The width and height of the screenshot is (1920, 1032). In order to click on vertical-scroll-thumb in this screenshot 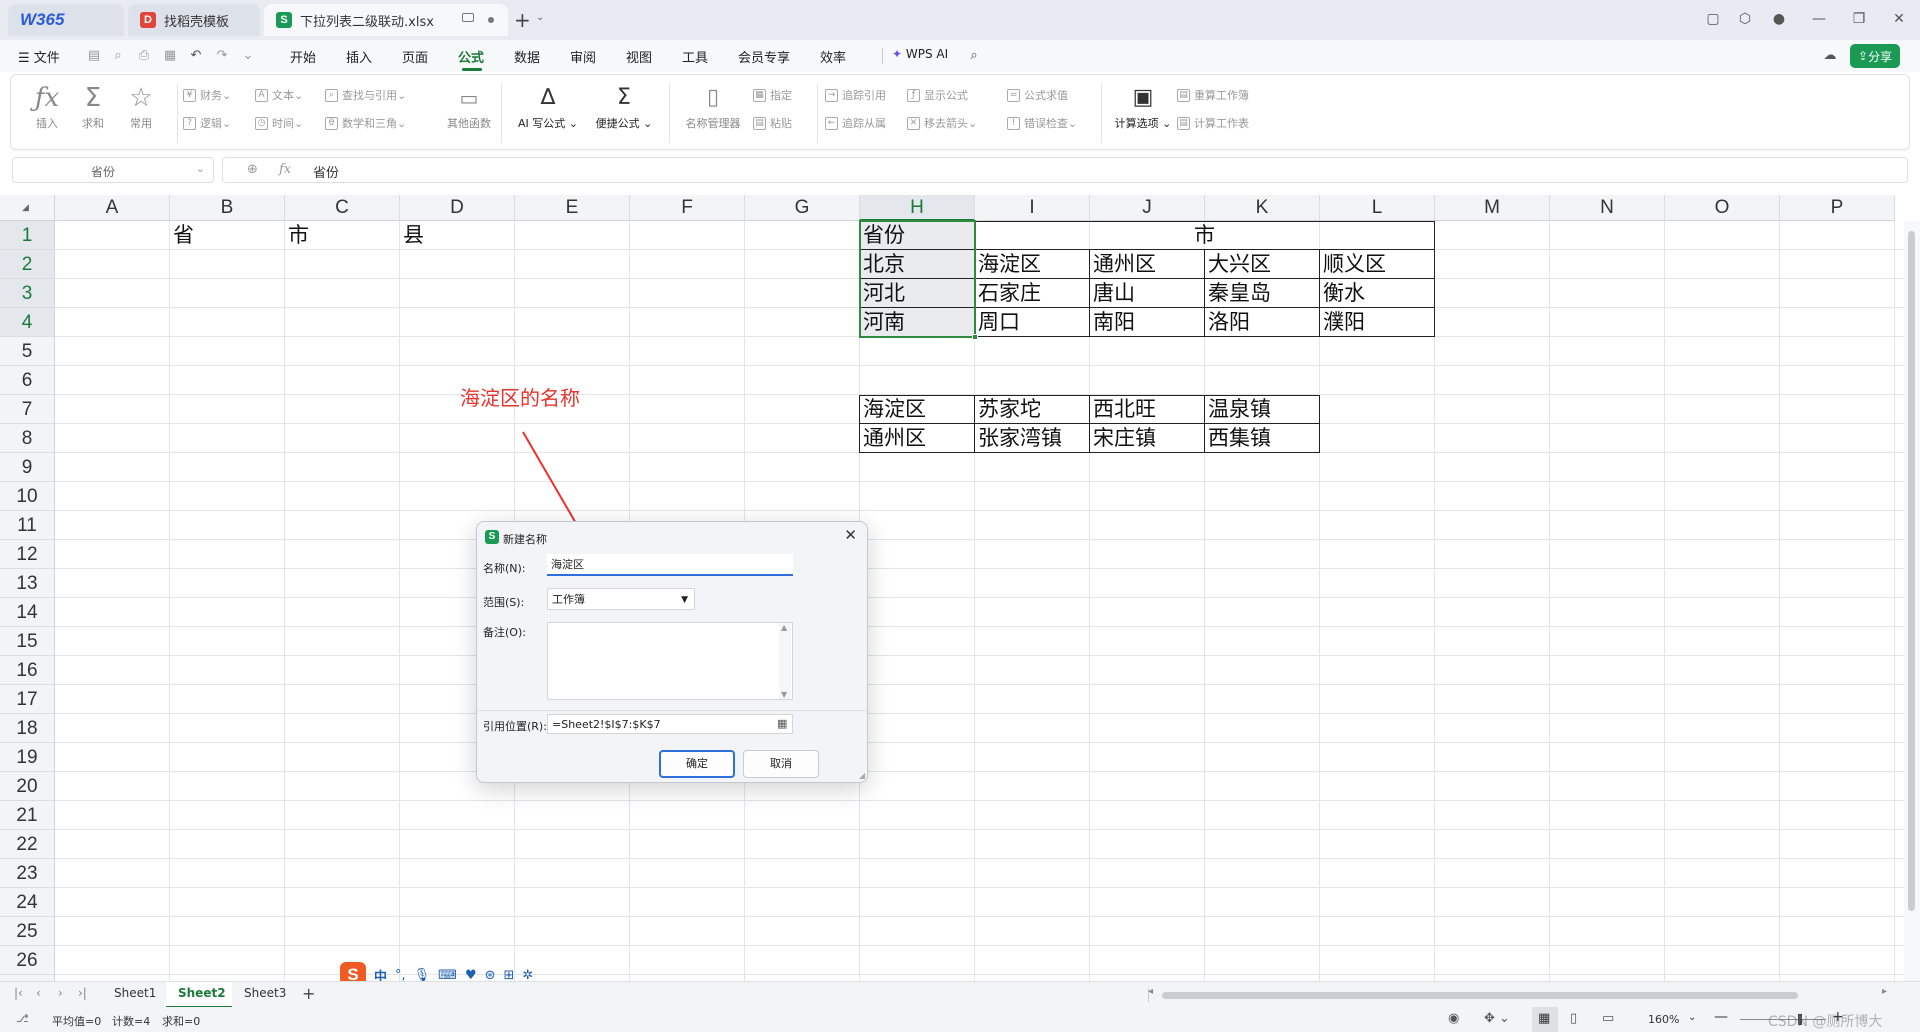, I will do `click(1911, 571)`.